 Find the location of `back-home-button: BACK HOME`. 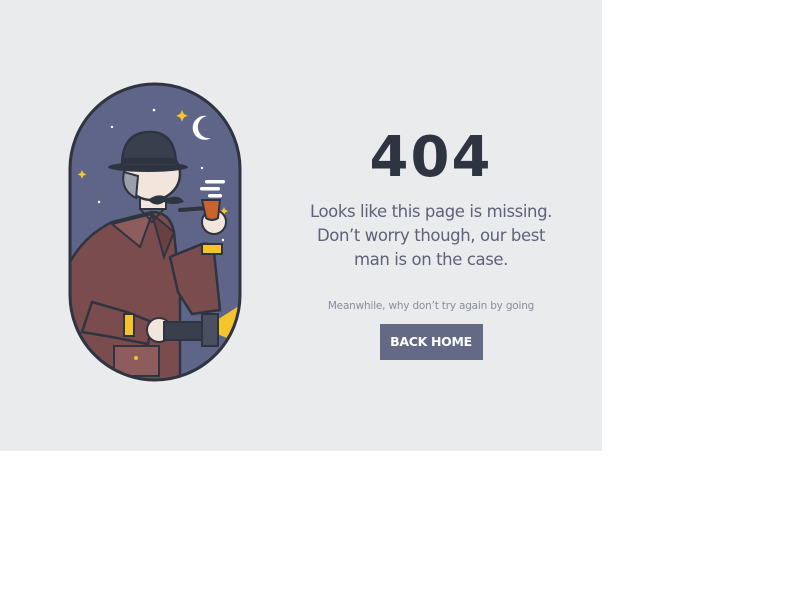

back-home-button: BACK HOME is located at coordinates (431, 342).